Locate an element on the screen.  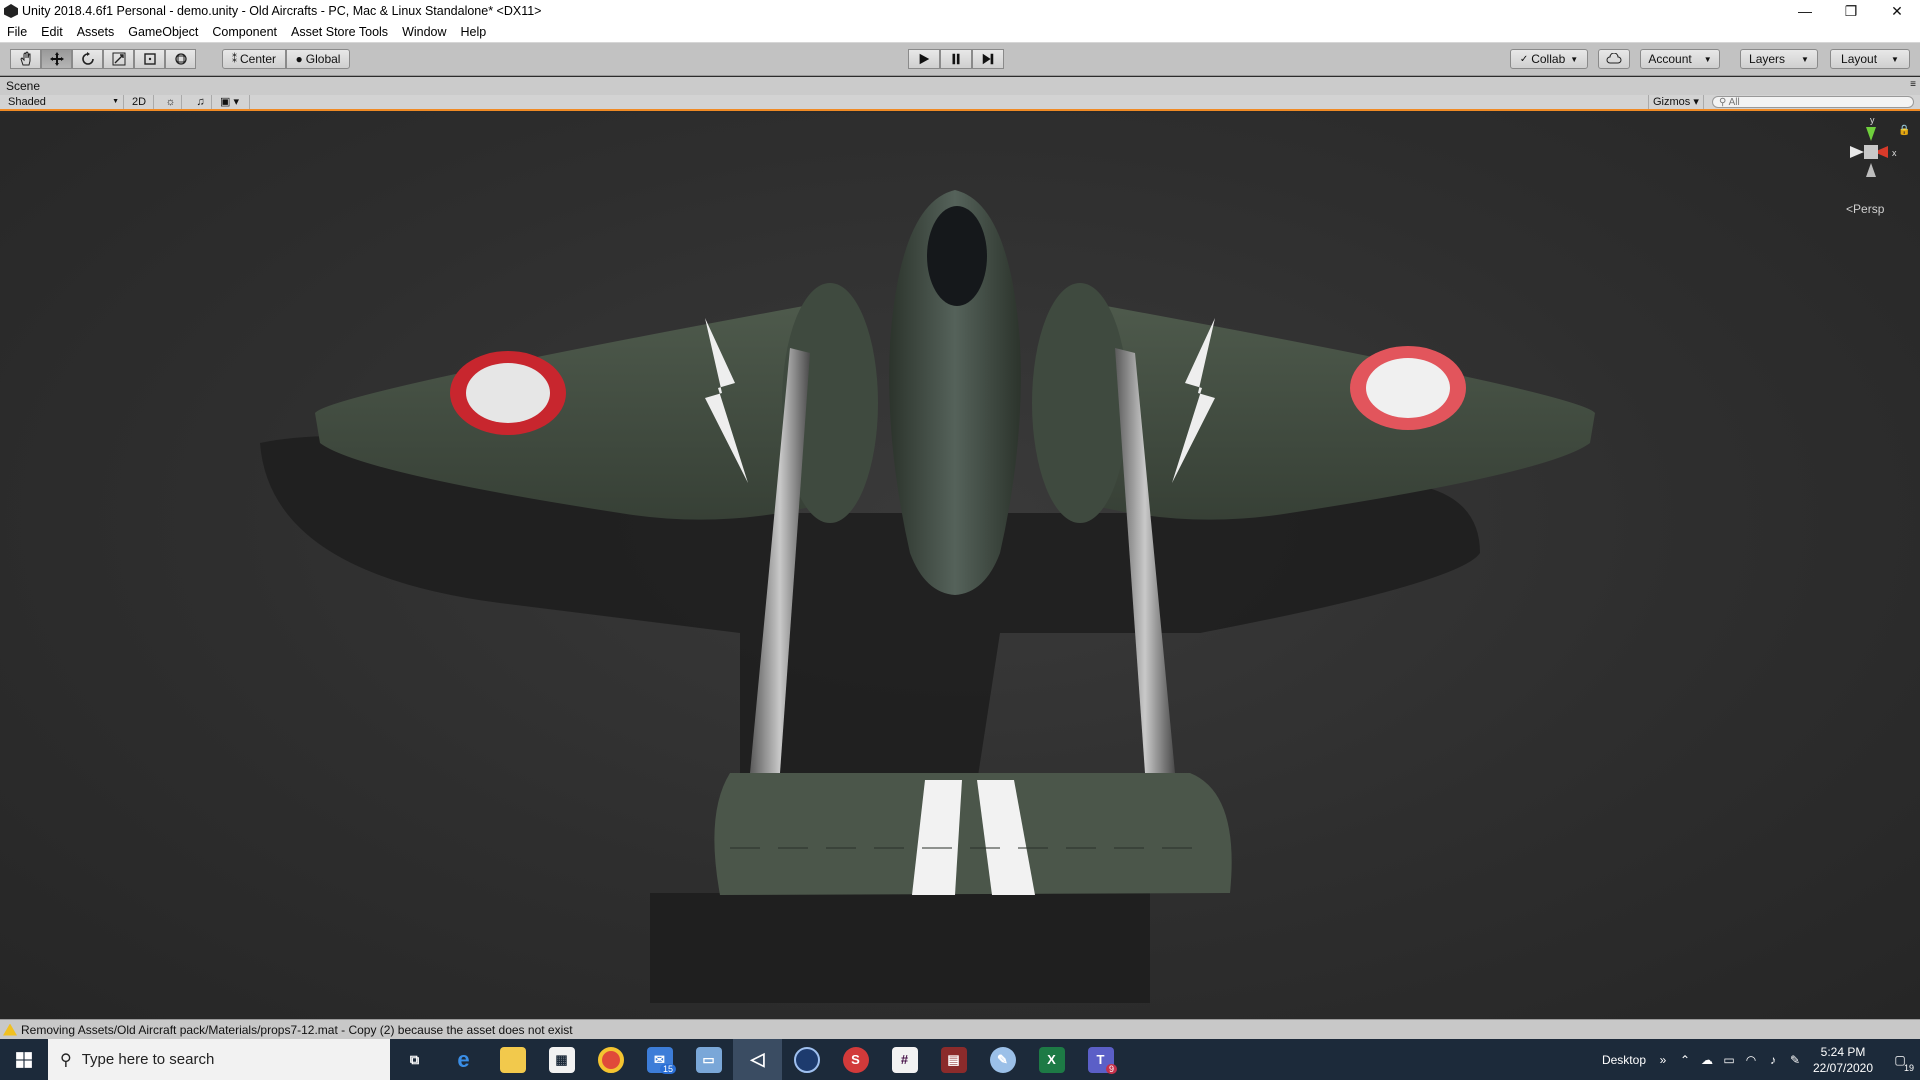
cloud-button is located at coordinates (1614, 59).